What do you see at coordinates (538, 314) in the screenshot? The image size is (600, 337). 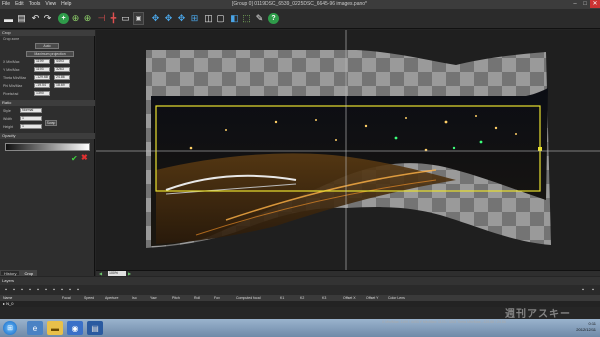 I see `watermark-logo: 週刊アスキー` at bounding box center [538, 314].